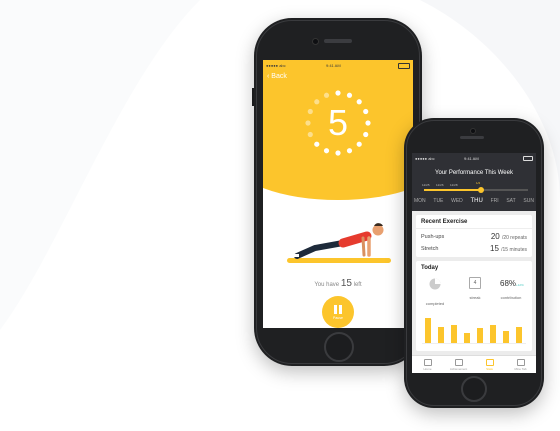 The height and width of the screenshot is (431, 560). Describe the element at coordinates (514, 238) in the screenshot. I see `exercise-target: /20 repeats` at that location.